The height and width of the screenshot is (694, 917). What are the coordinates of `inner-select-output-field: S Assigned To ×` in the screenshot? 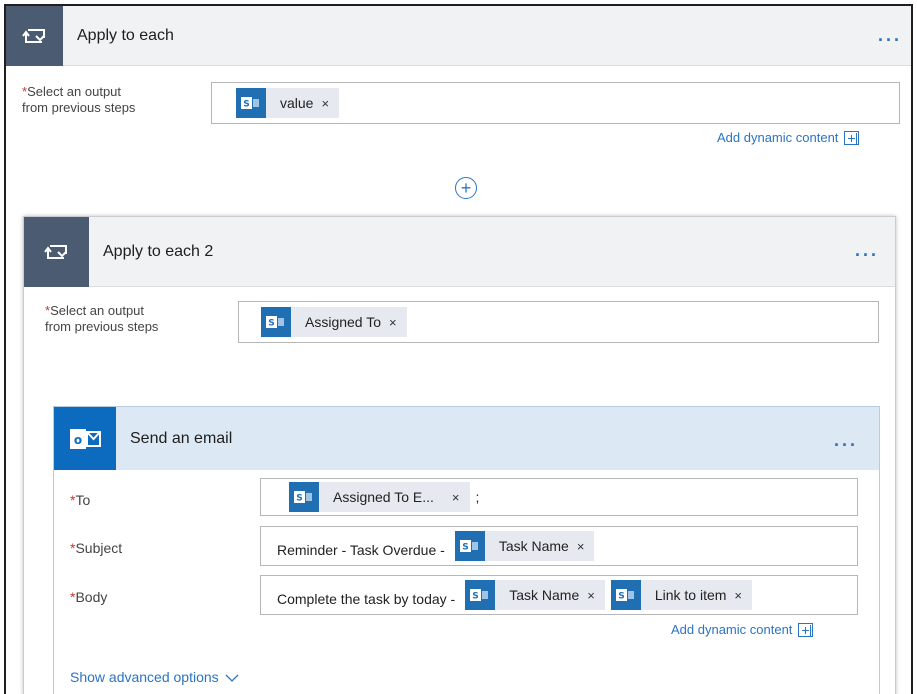 It's located at (558, 322).